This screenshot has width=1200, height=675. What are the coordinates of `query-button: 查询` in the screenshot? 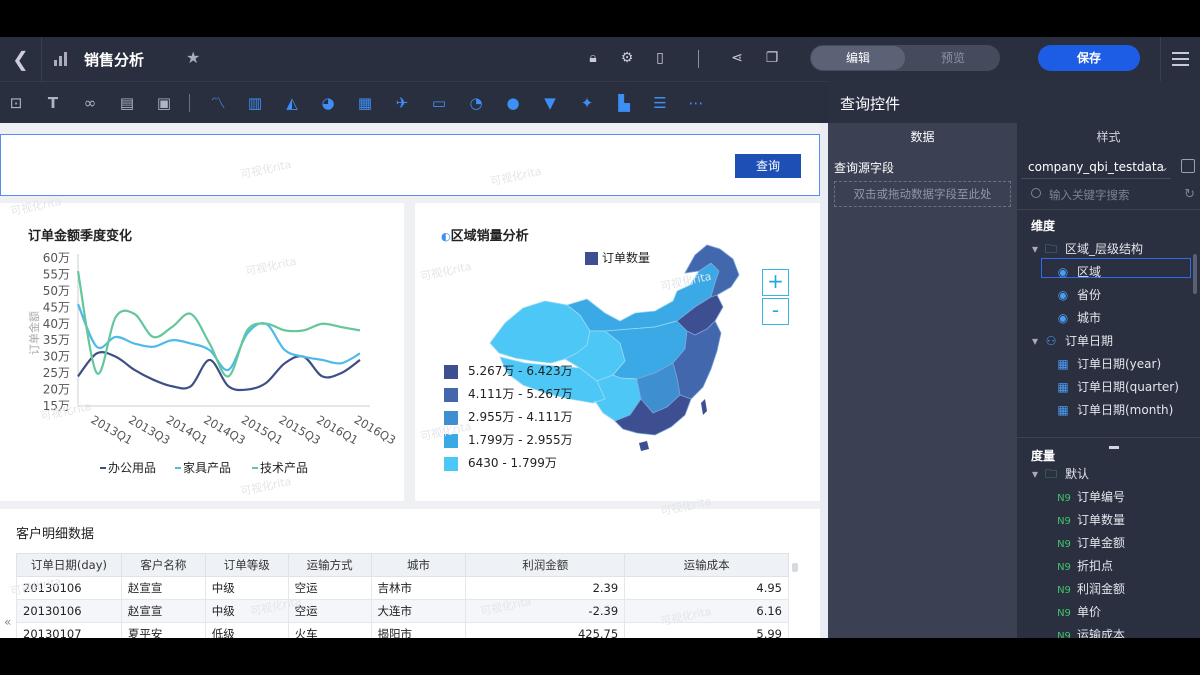 It's located at (768, 166).